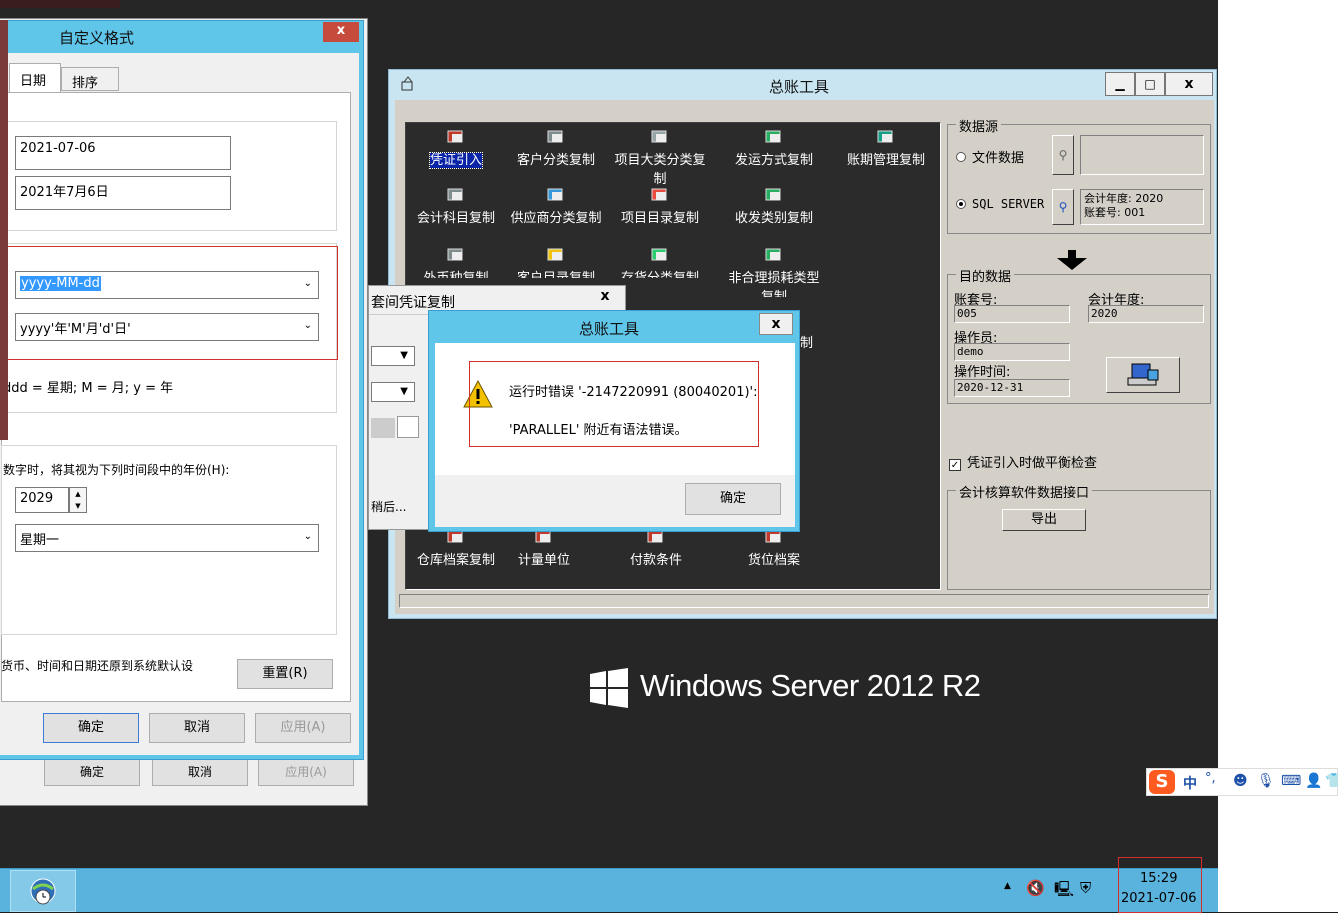 This screenshot has height=913, width=1338. I want to click on sql-info-box: 会计年度: 2020 账套号: 001, so click(1142, 207).